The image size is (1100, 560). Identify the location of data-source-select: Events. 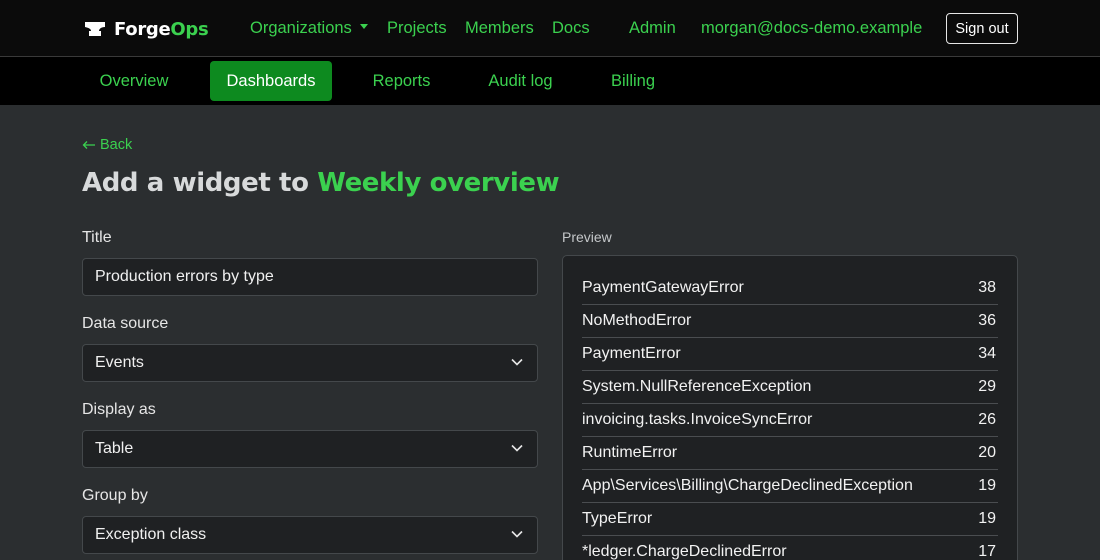
(310, 363).